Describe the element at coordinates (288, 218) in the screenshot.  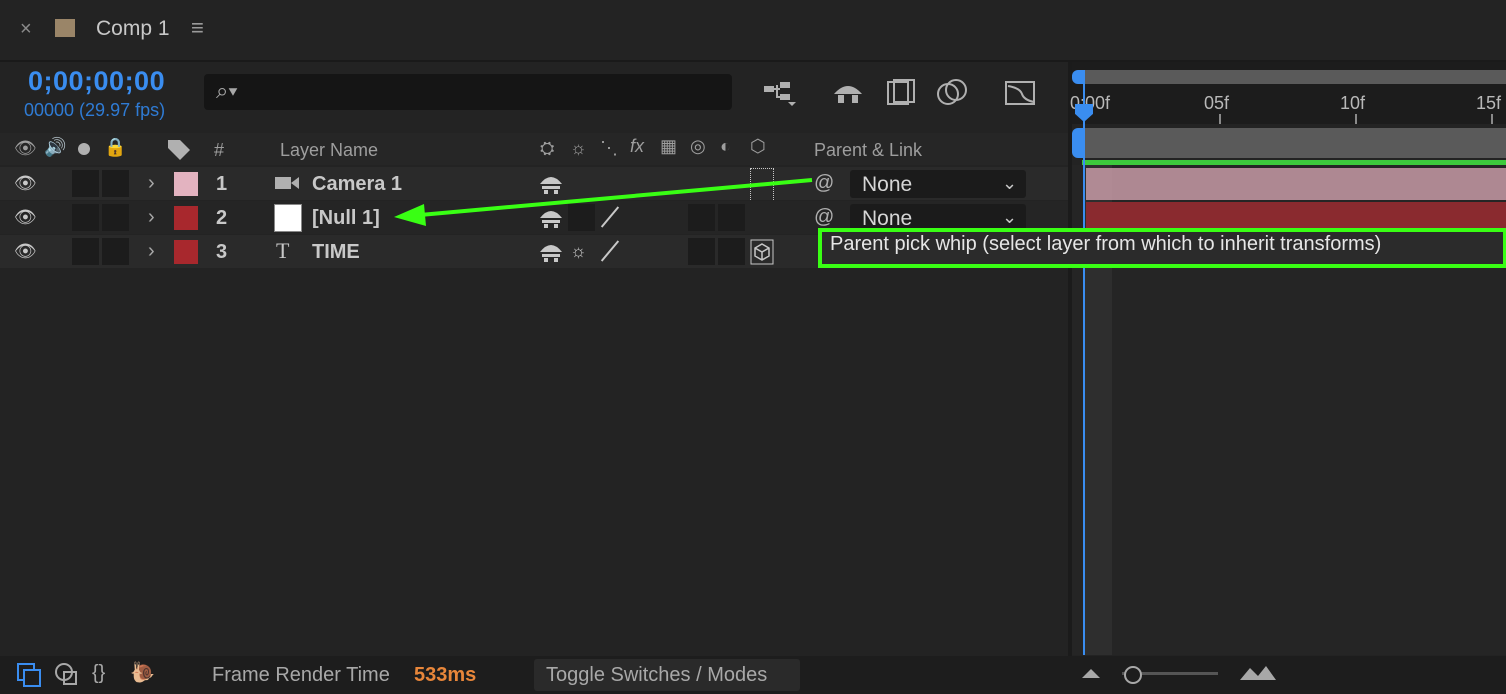
I see `null-object-icon` at that location.